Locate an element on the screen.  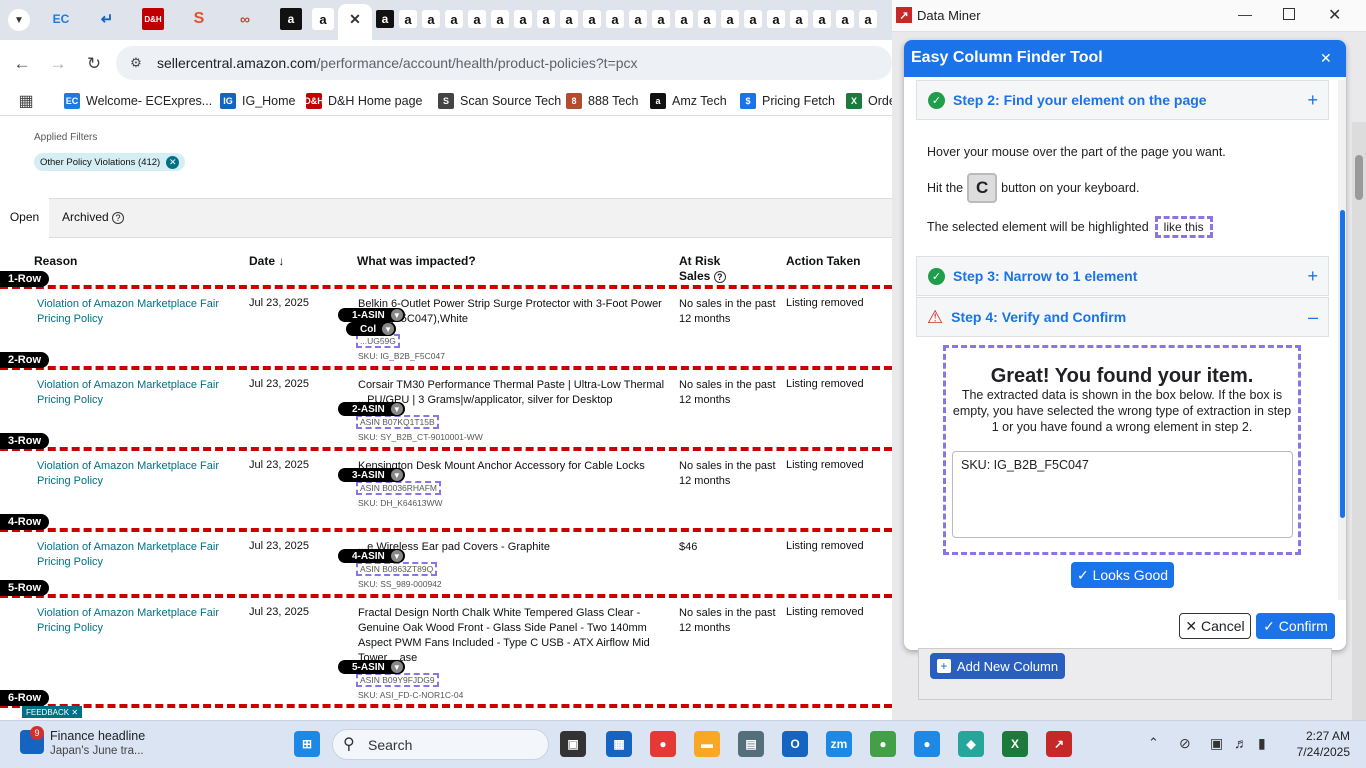
windows-start-icon: ⊞ is located at coordinates (307, 744).